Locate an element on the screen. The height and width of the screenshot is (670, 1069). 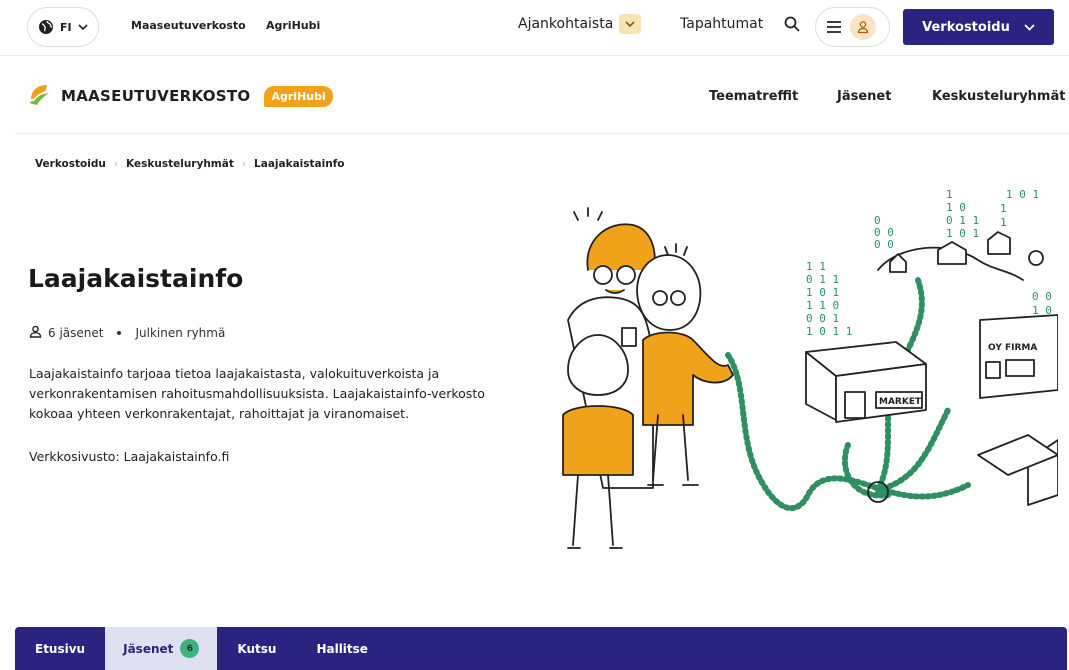
leaf-logo-icon is located at coordinates (40, 96).